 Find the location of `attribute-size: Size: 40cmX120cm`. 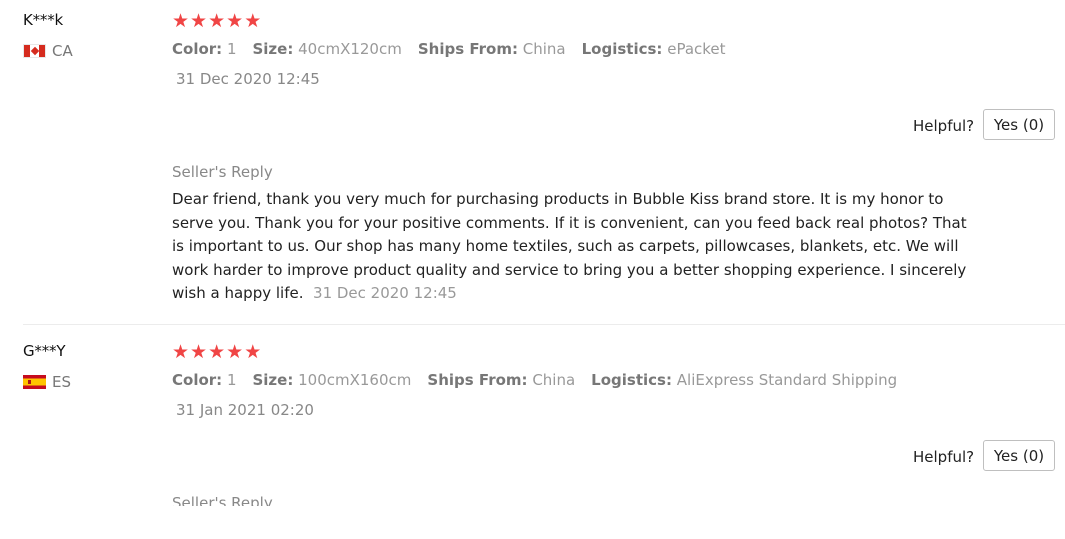

attribute-size: Size: 40cmX120cm is located at coordinates (327, 49).